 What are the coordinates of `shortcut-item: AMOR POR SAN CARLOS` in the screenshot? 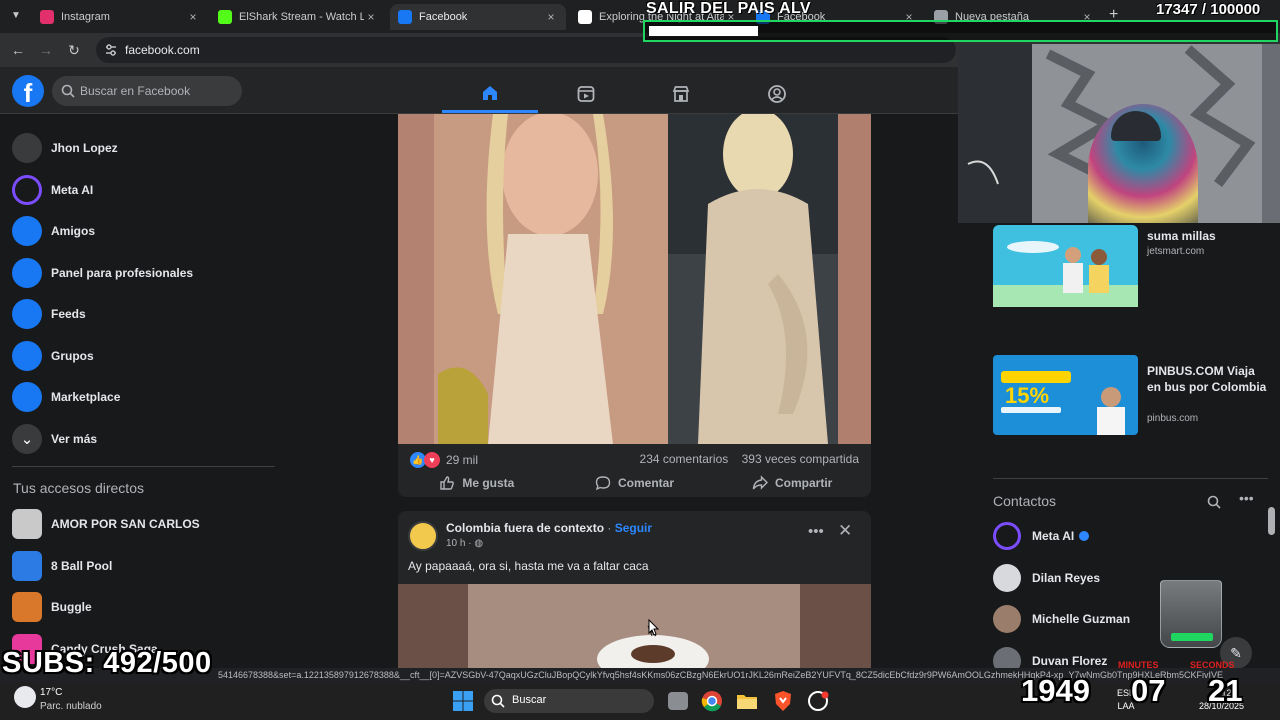 It's located at (145, 524).